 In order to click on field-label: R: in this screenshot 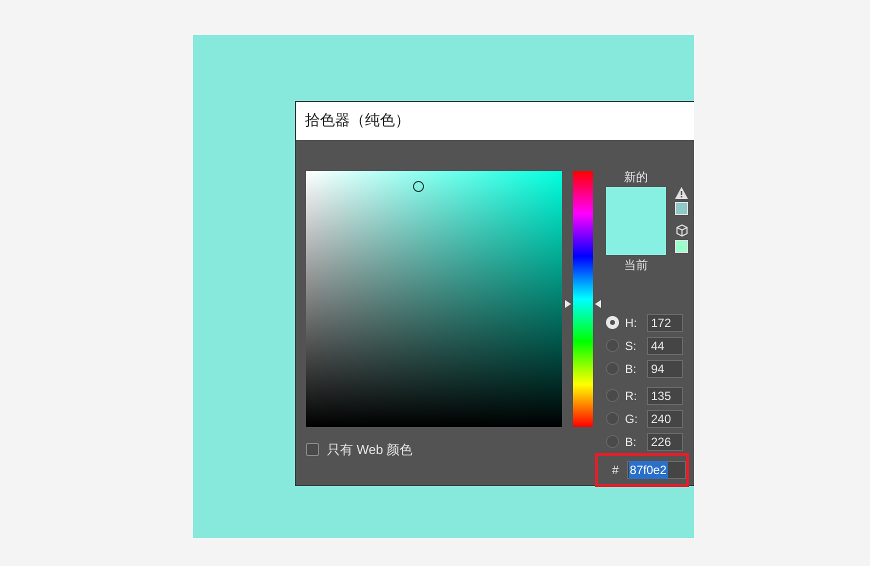, I will do `click(631, 396)`.